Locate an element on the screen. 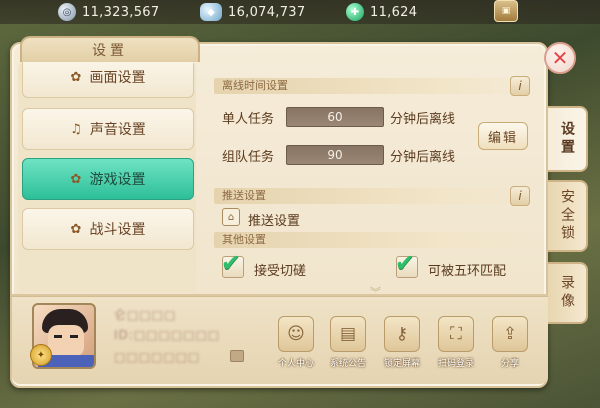 The width and height of the screenshot is (600, 408). jade-gem-icon: ✚ is located at coordinates (355, 12).